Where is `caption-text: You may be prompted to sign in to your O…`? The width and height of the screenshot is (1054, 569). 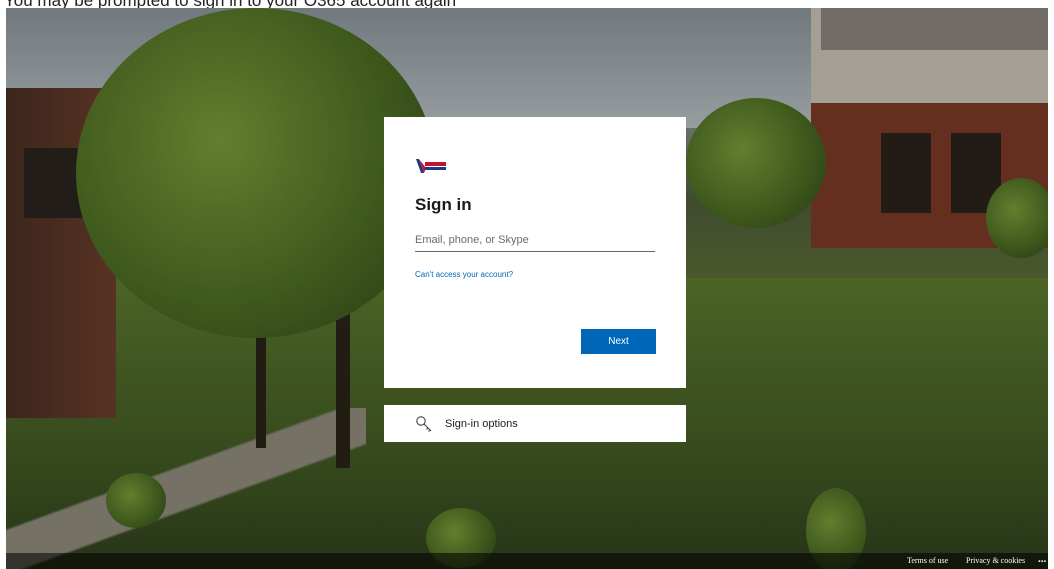
caption-text: You may be prompted to sign in to your O… is located at coordinates (230, 4).